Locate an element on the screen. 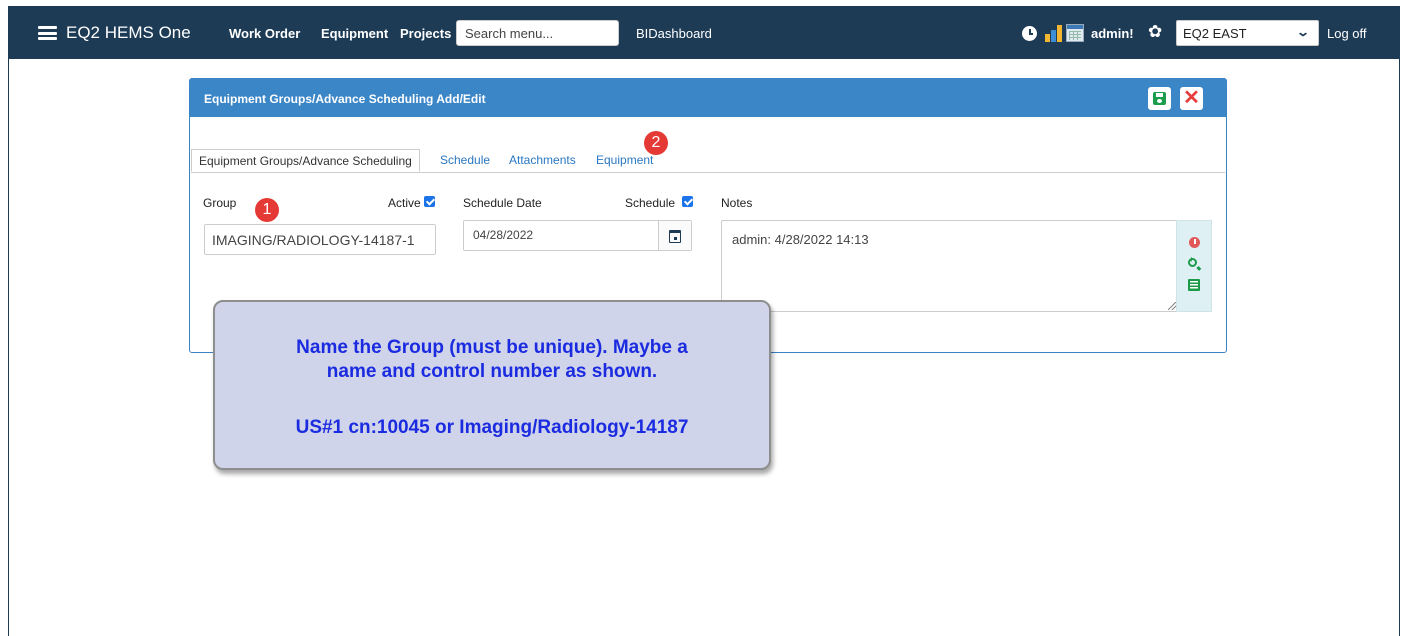 The height and width of the screenshot is (636, 1408). close-icon: ✕ is located at coordinates (1191, 98).